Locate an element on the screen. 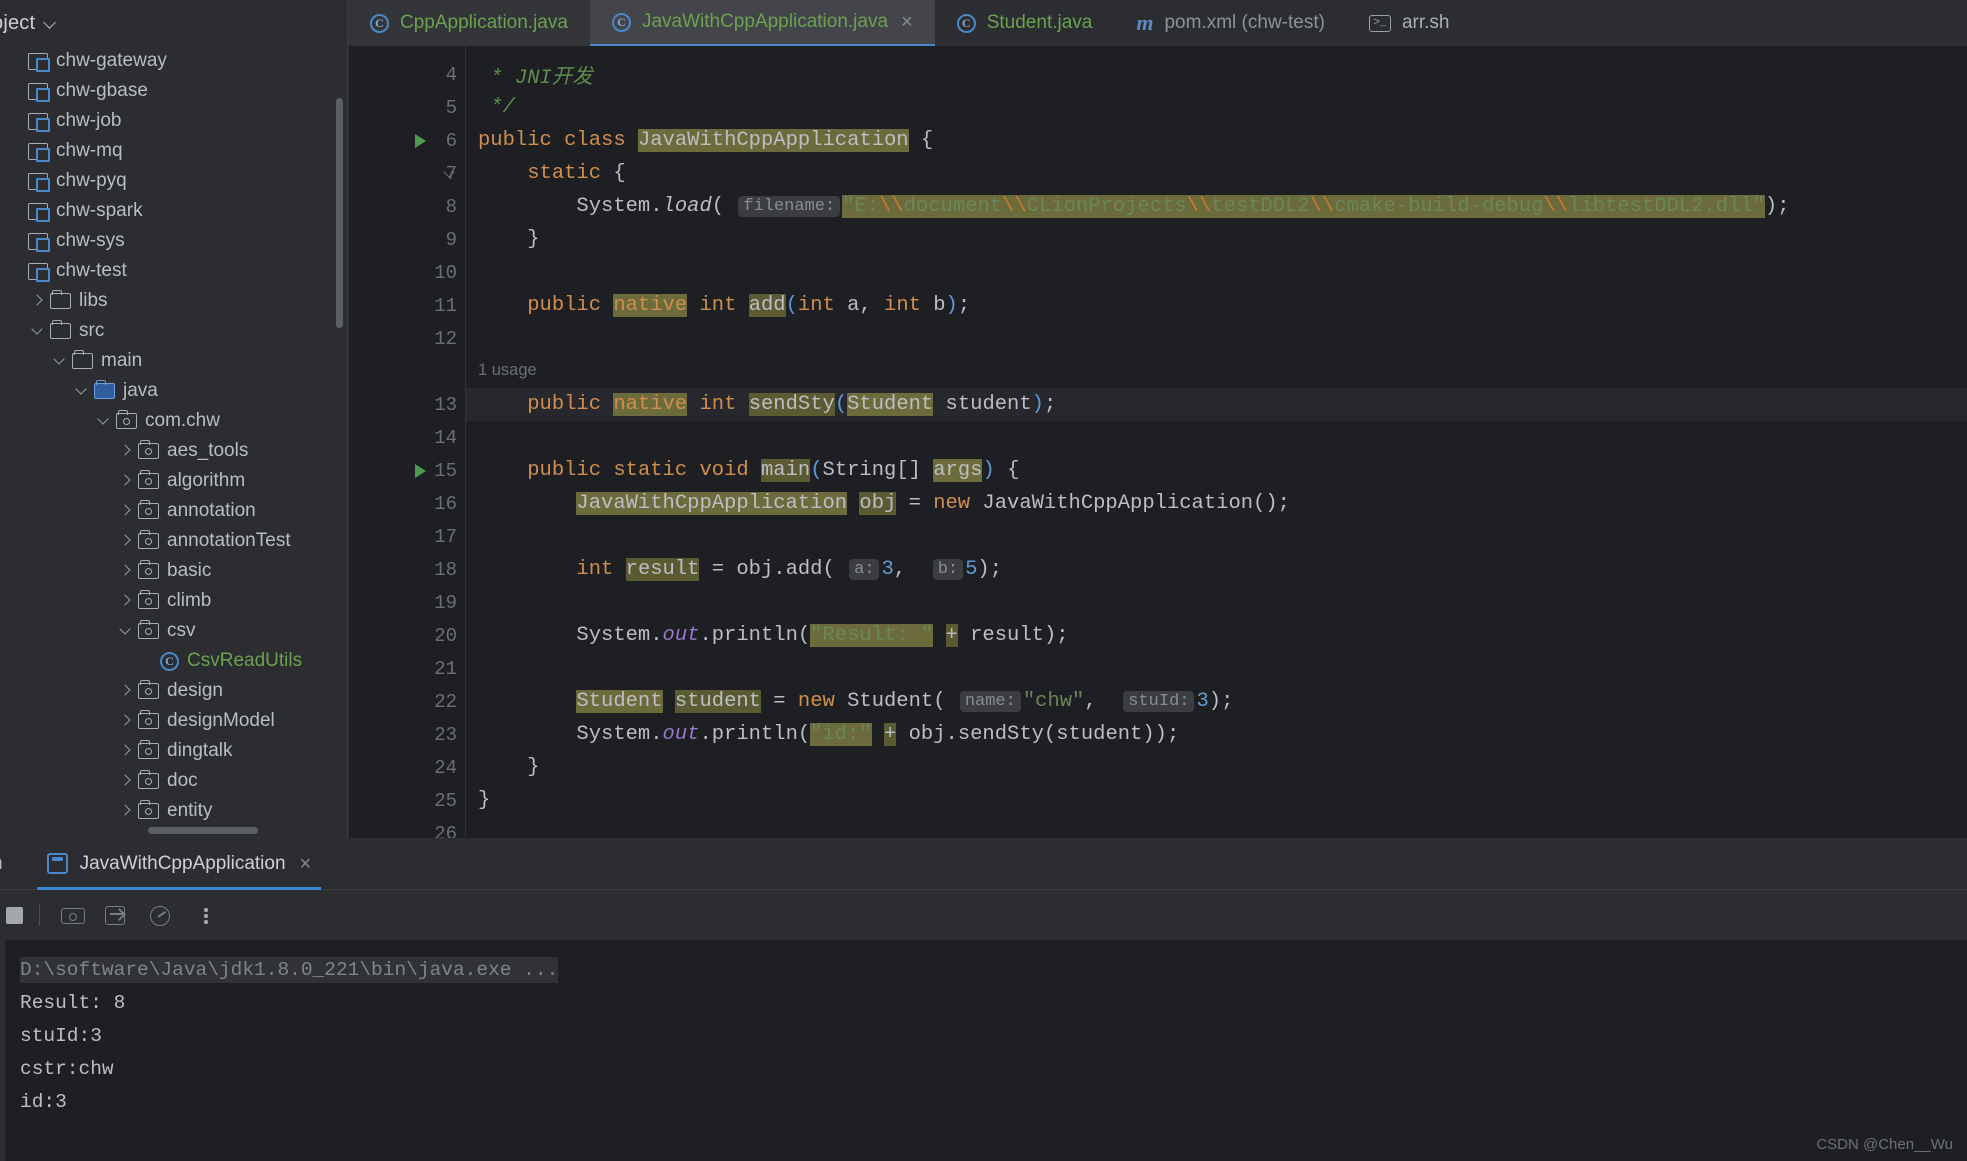 The width and height of the screenshot is (1967, 1161). tree-item-label: annotationTest is located at coordinates (229, 540).